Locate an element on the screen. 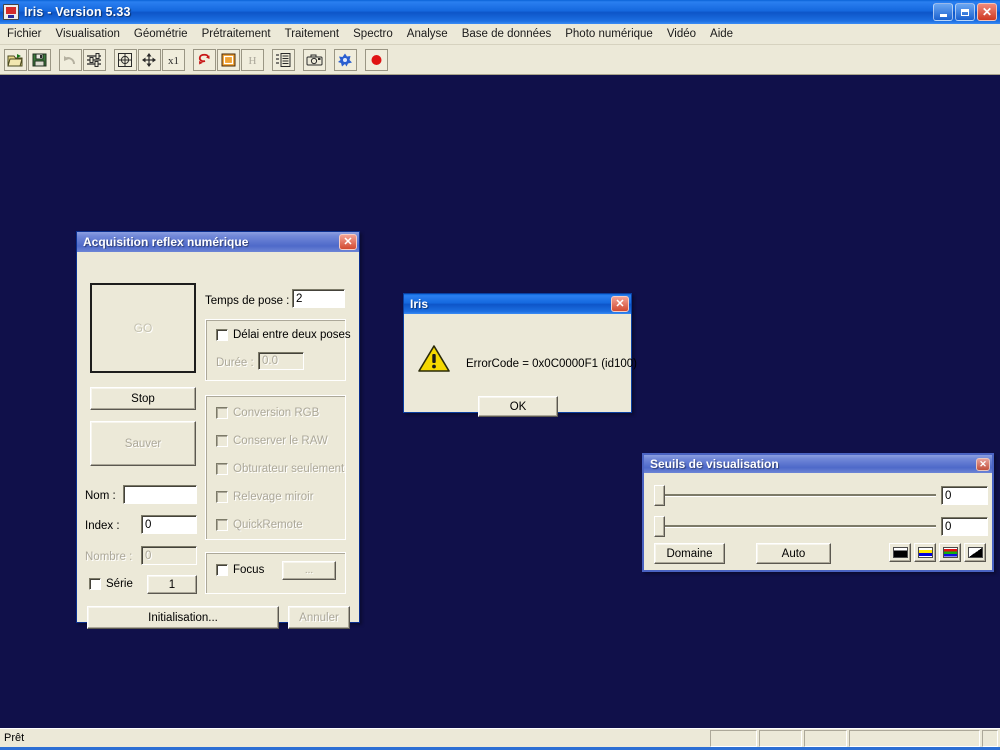  save-disk-icon is located at coordinates (39, 60).